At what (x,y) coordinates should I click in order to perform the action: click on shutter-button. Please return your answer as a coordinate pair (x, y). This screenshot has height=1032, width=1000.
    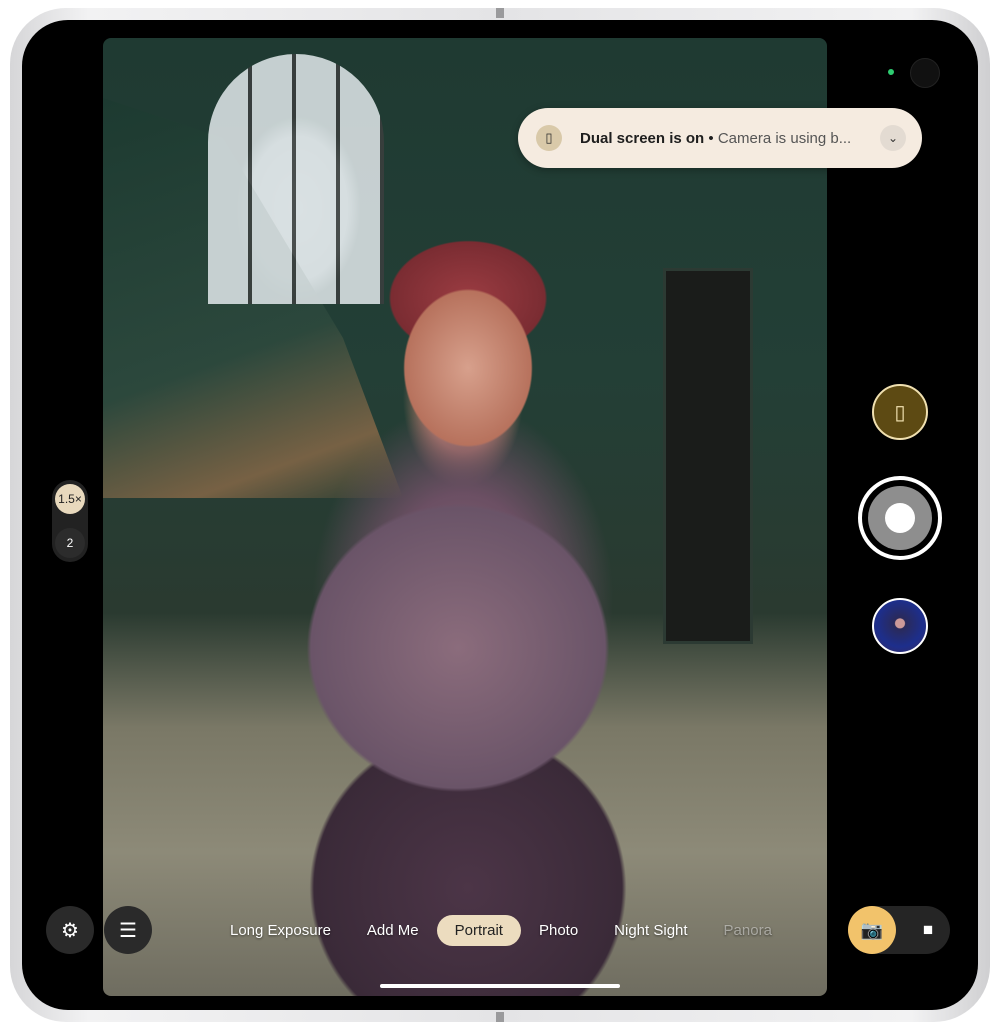
    Looking at the image, I should click on (900, 518).